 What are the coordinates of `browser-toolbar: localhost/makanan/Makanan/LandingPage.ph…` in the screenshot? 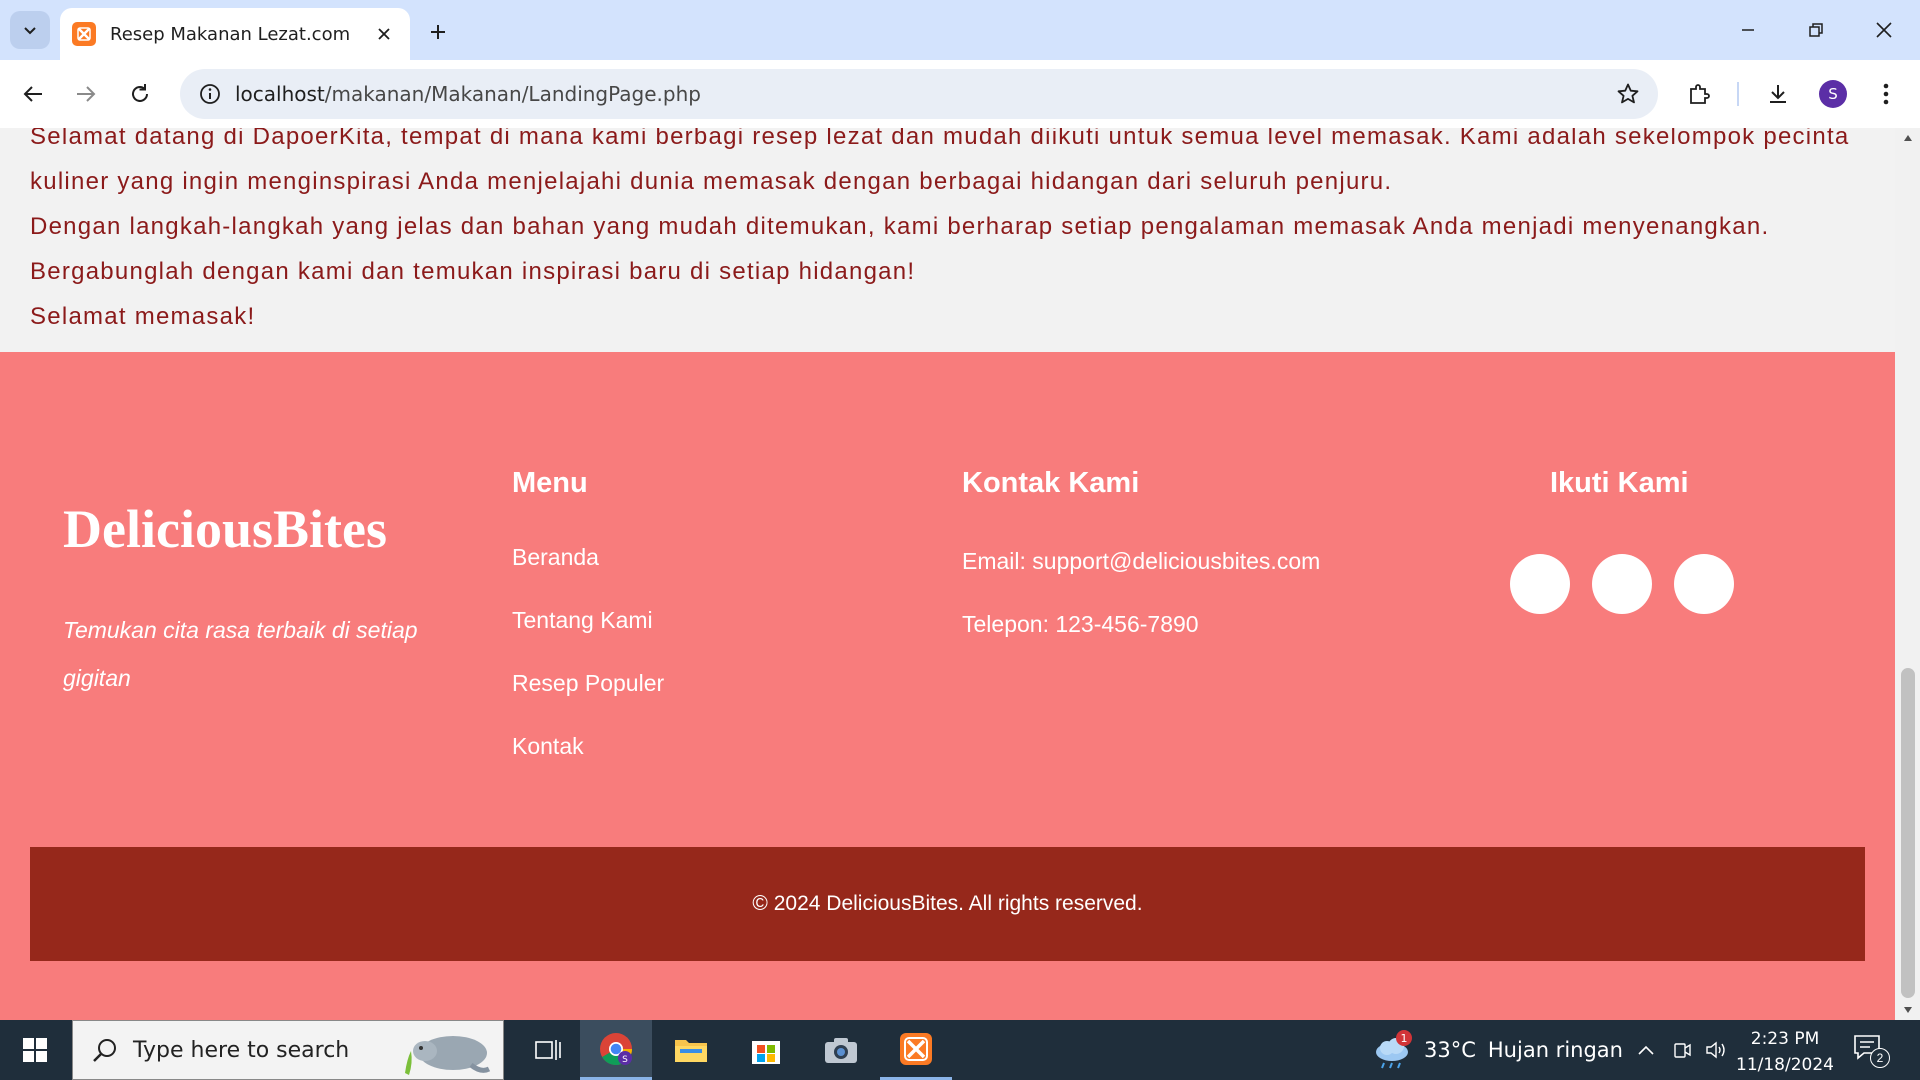 It's located at (960, 94).